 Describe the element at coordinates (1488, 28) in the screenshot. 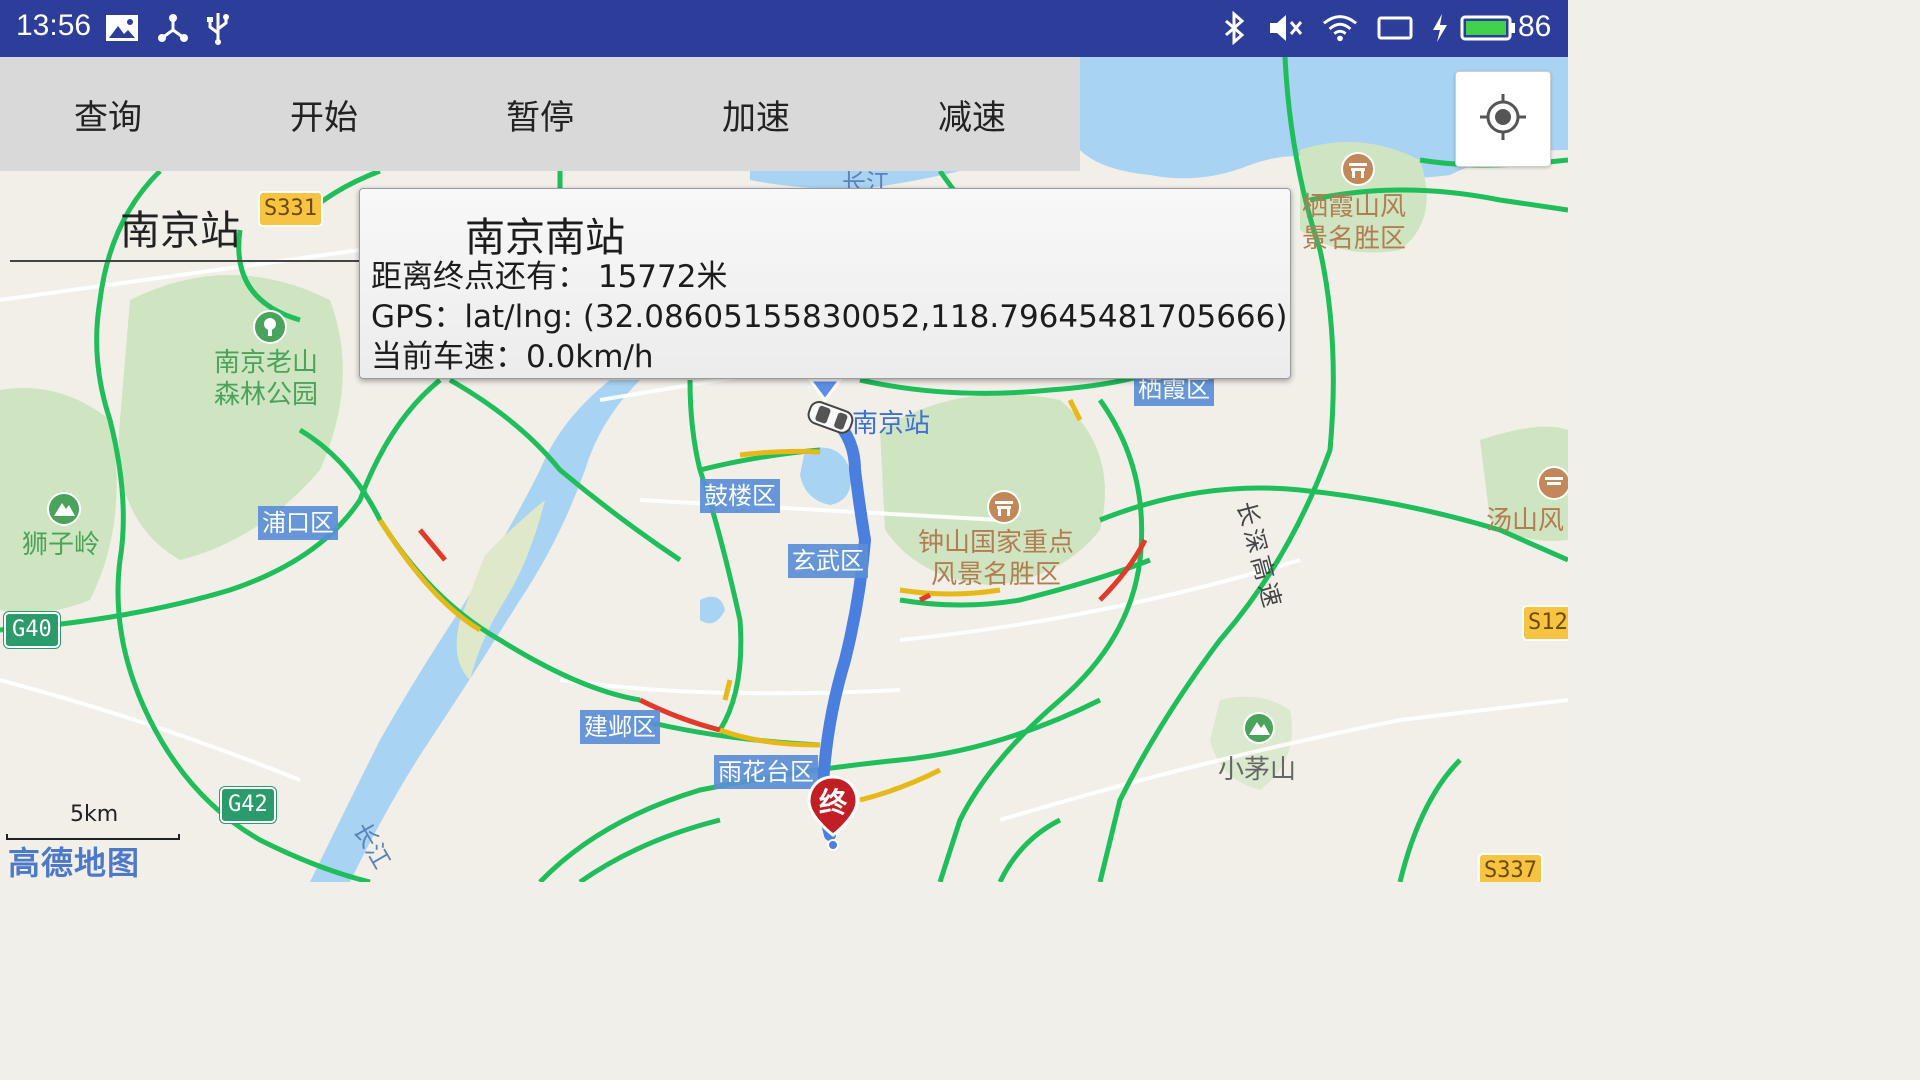

I see `battery-icon` at that location.